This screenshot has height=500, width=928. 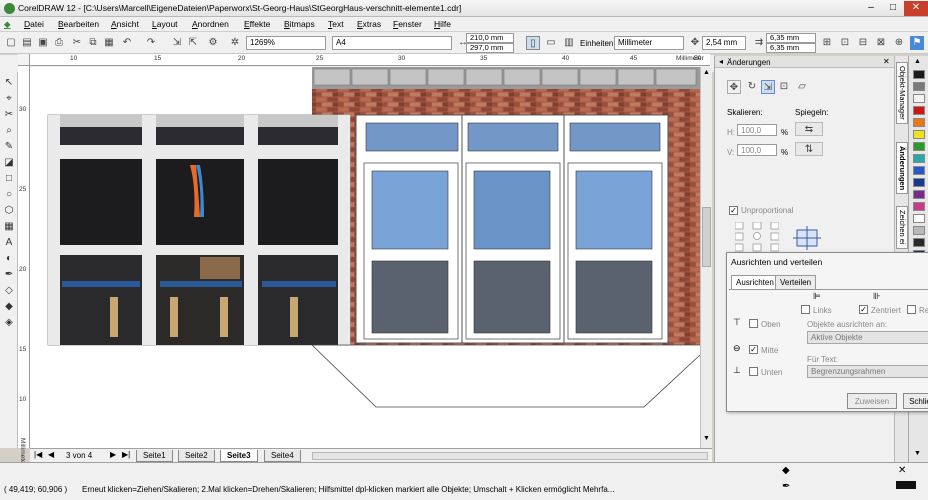 What do you see at coordinates (257, 24) in the screenshot?
I see `menu-effekte: Effekte` at bounding box center [257, 24].